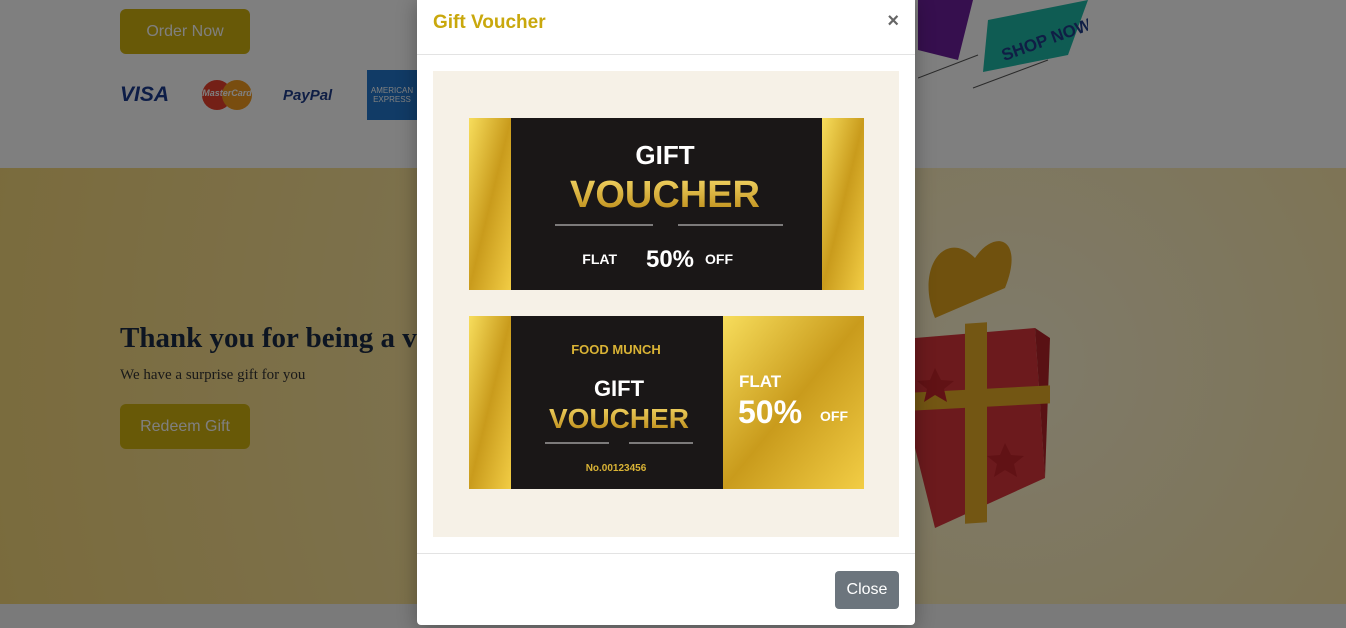 The height and width of the screenshot is (628, 1346). What do you see at coordinates (664, 155) in the screenshot?
I see `voucher1-gift-text: GIFT` at bounding box center [664, 155].